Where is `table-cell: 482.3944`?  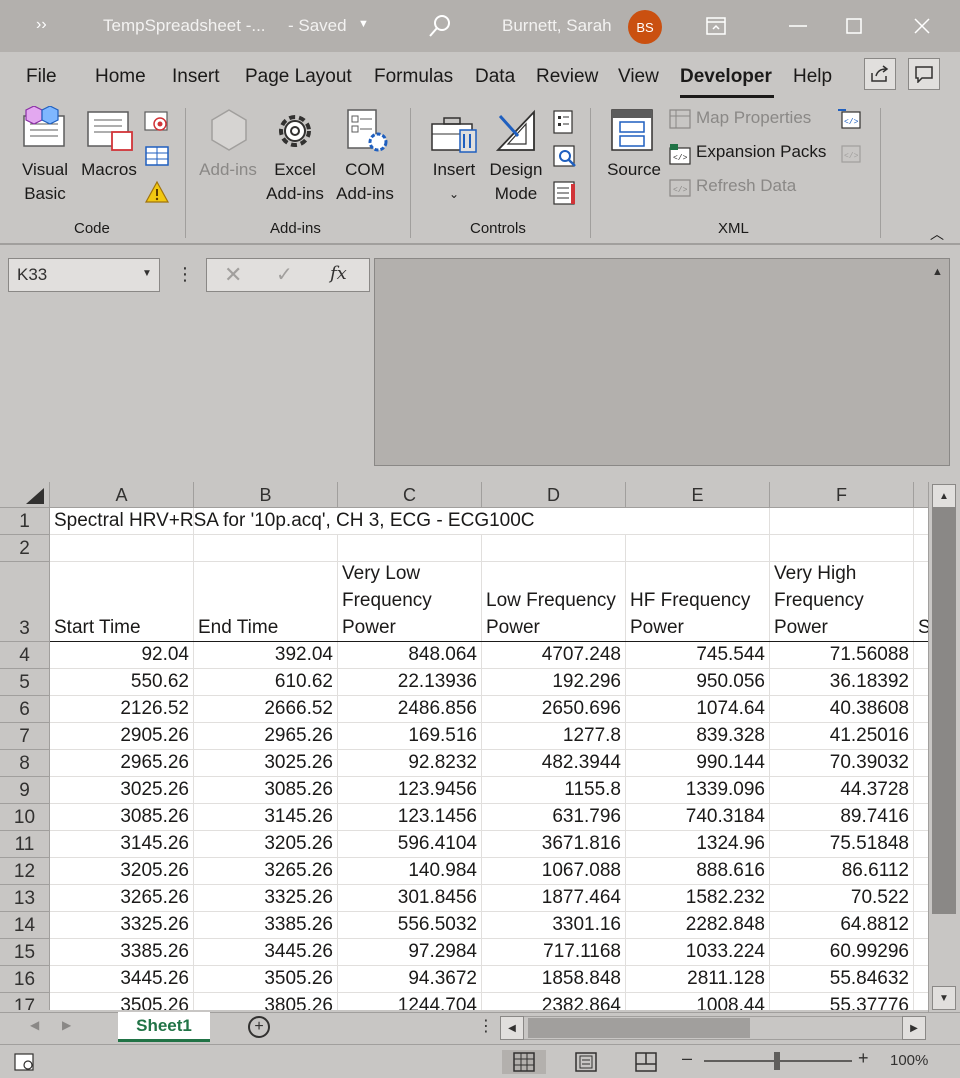
table-cell: 482.3944 is located at coordinates (554, 763).